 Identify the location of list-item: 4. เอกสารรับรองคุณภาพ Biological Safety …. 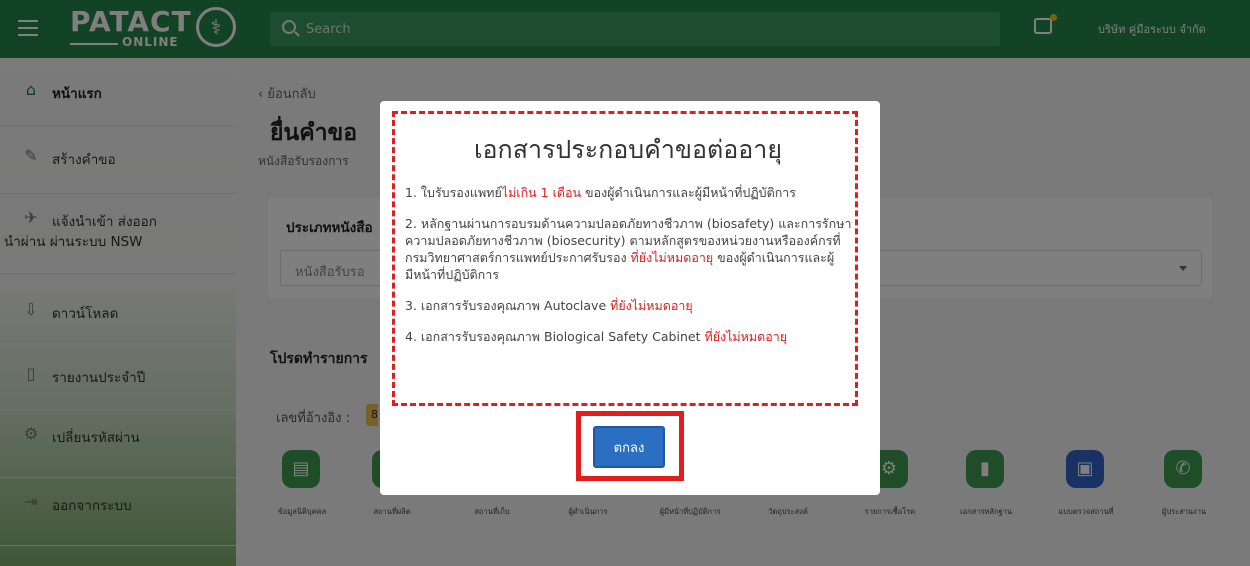
(631, 336).